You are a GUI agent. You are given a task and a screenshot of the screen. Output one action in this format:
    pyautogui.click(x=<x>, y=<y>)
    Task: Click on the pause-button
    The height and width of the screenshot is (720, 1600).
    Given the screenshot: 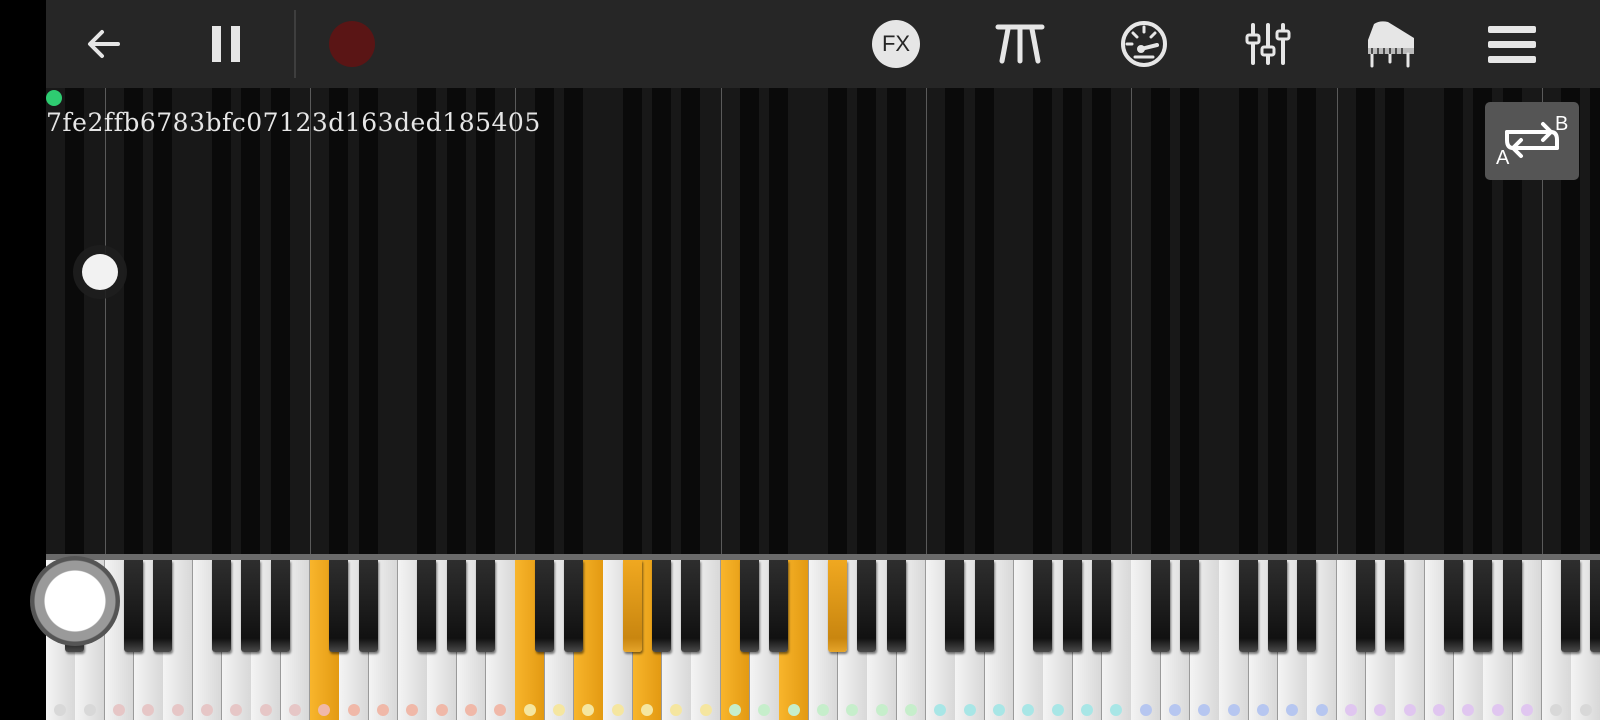 What is the action you would take?
    pyautogui.click(x=226, y=44)
    